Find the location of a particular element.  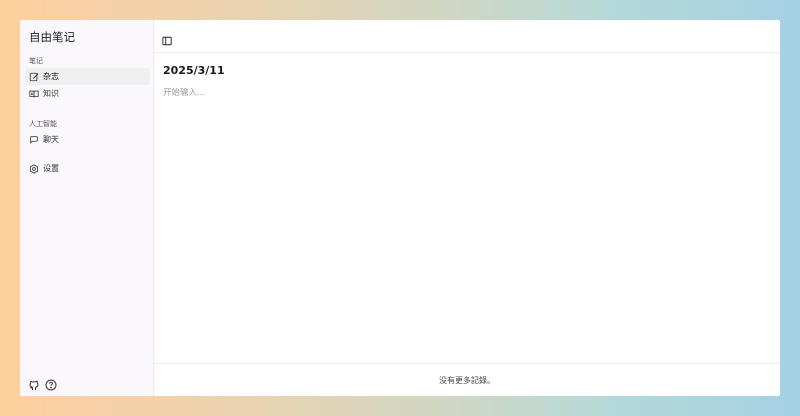

sidebar-toggle-button is located at coordinates (167, 38).